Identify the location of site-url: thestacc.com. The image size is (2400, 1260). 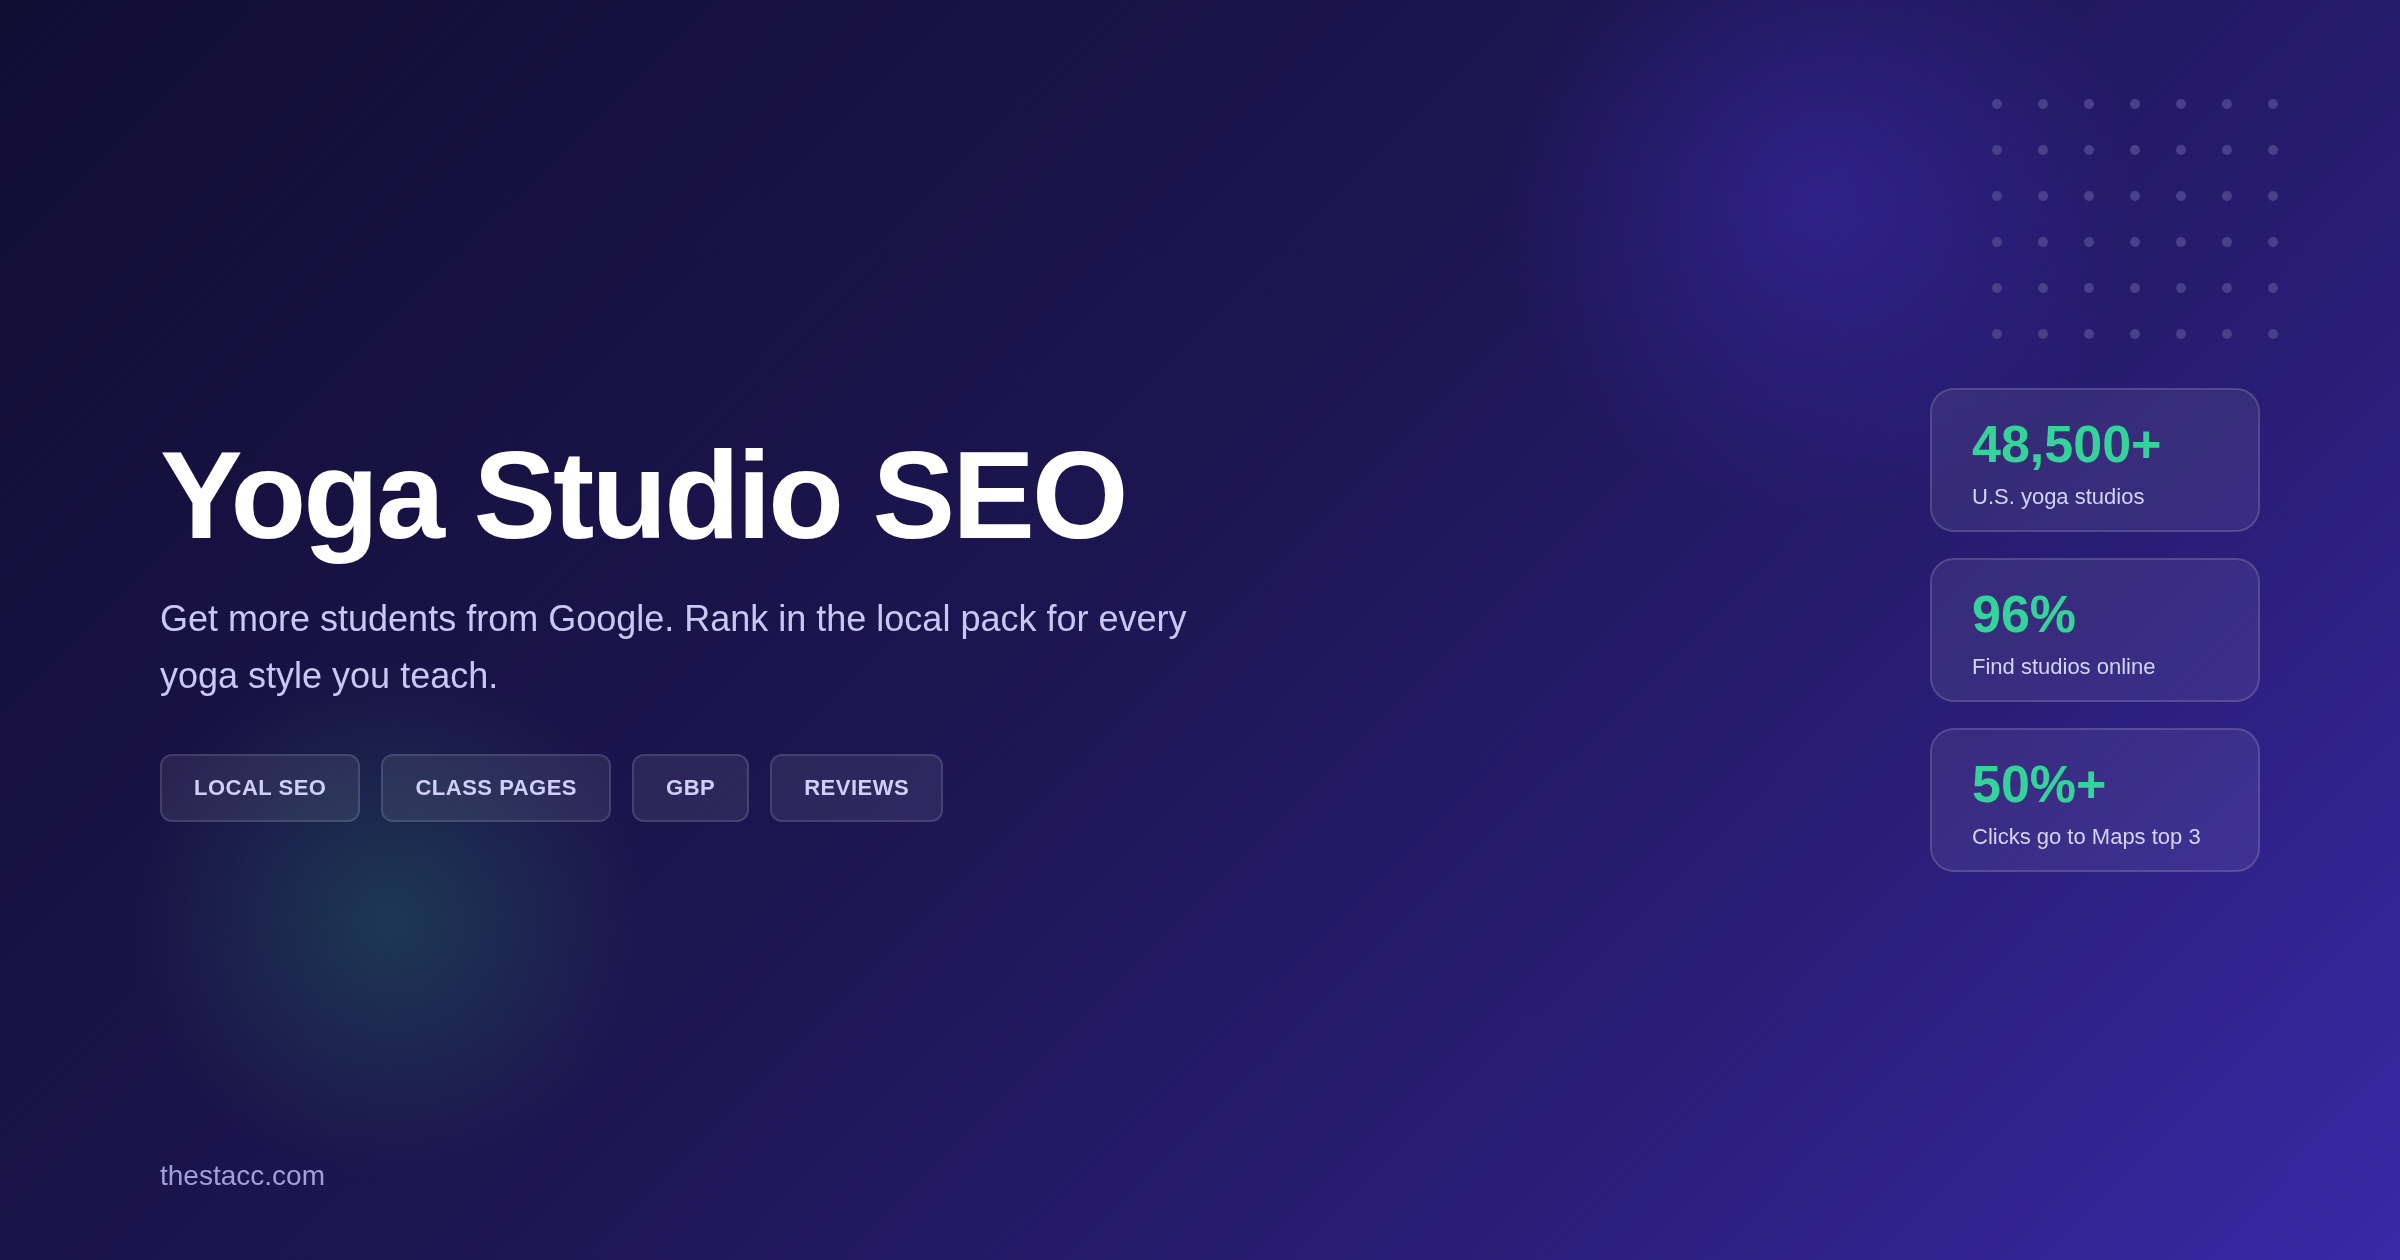
(243, 1176).